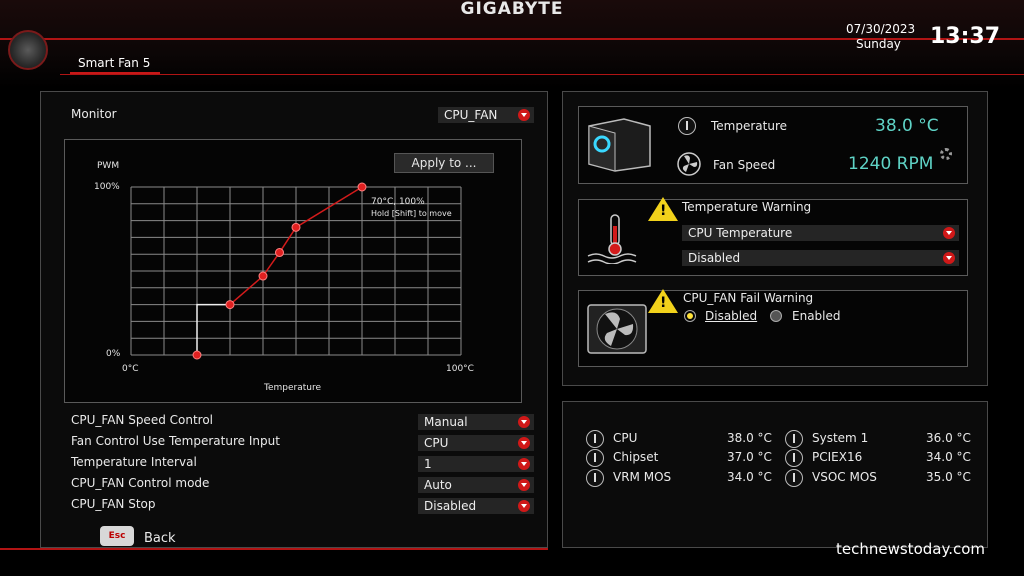 The image size is (1024, 576). I want to click on brand-logo: GIGABYTE, so click(512, 9).